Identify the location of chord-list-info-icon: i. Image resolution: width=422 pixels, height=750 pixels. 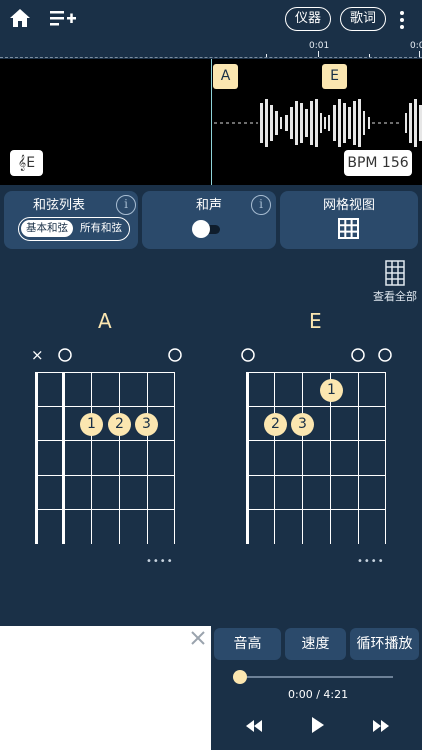
(126, 205).